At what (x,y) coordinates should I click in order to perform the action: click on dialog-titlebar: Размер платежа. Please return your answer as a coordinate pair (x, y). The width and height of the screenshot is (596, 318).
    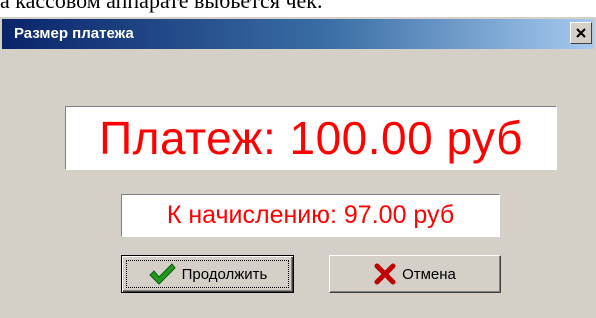
    Looking at the image, I should click on (298, 34).